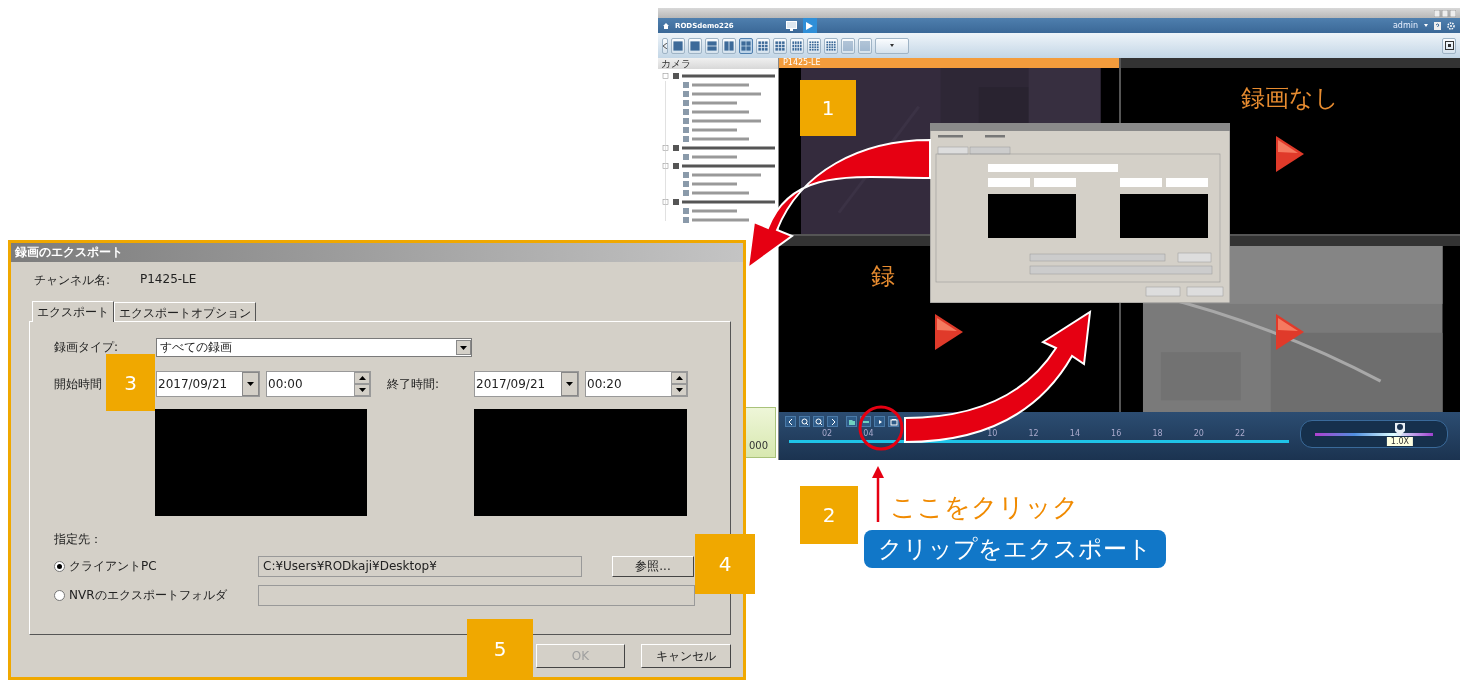 Image resolution: width=1468 pixels, height=680 pixels. I want to click on step-number: 1, so click(828, 108).